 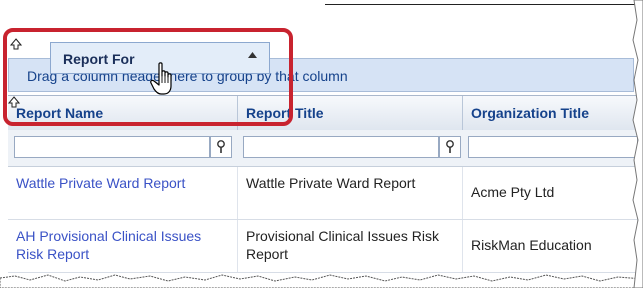 I want to click on filter-row, so click(x=323, y=148).